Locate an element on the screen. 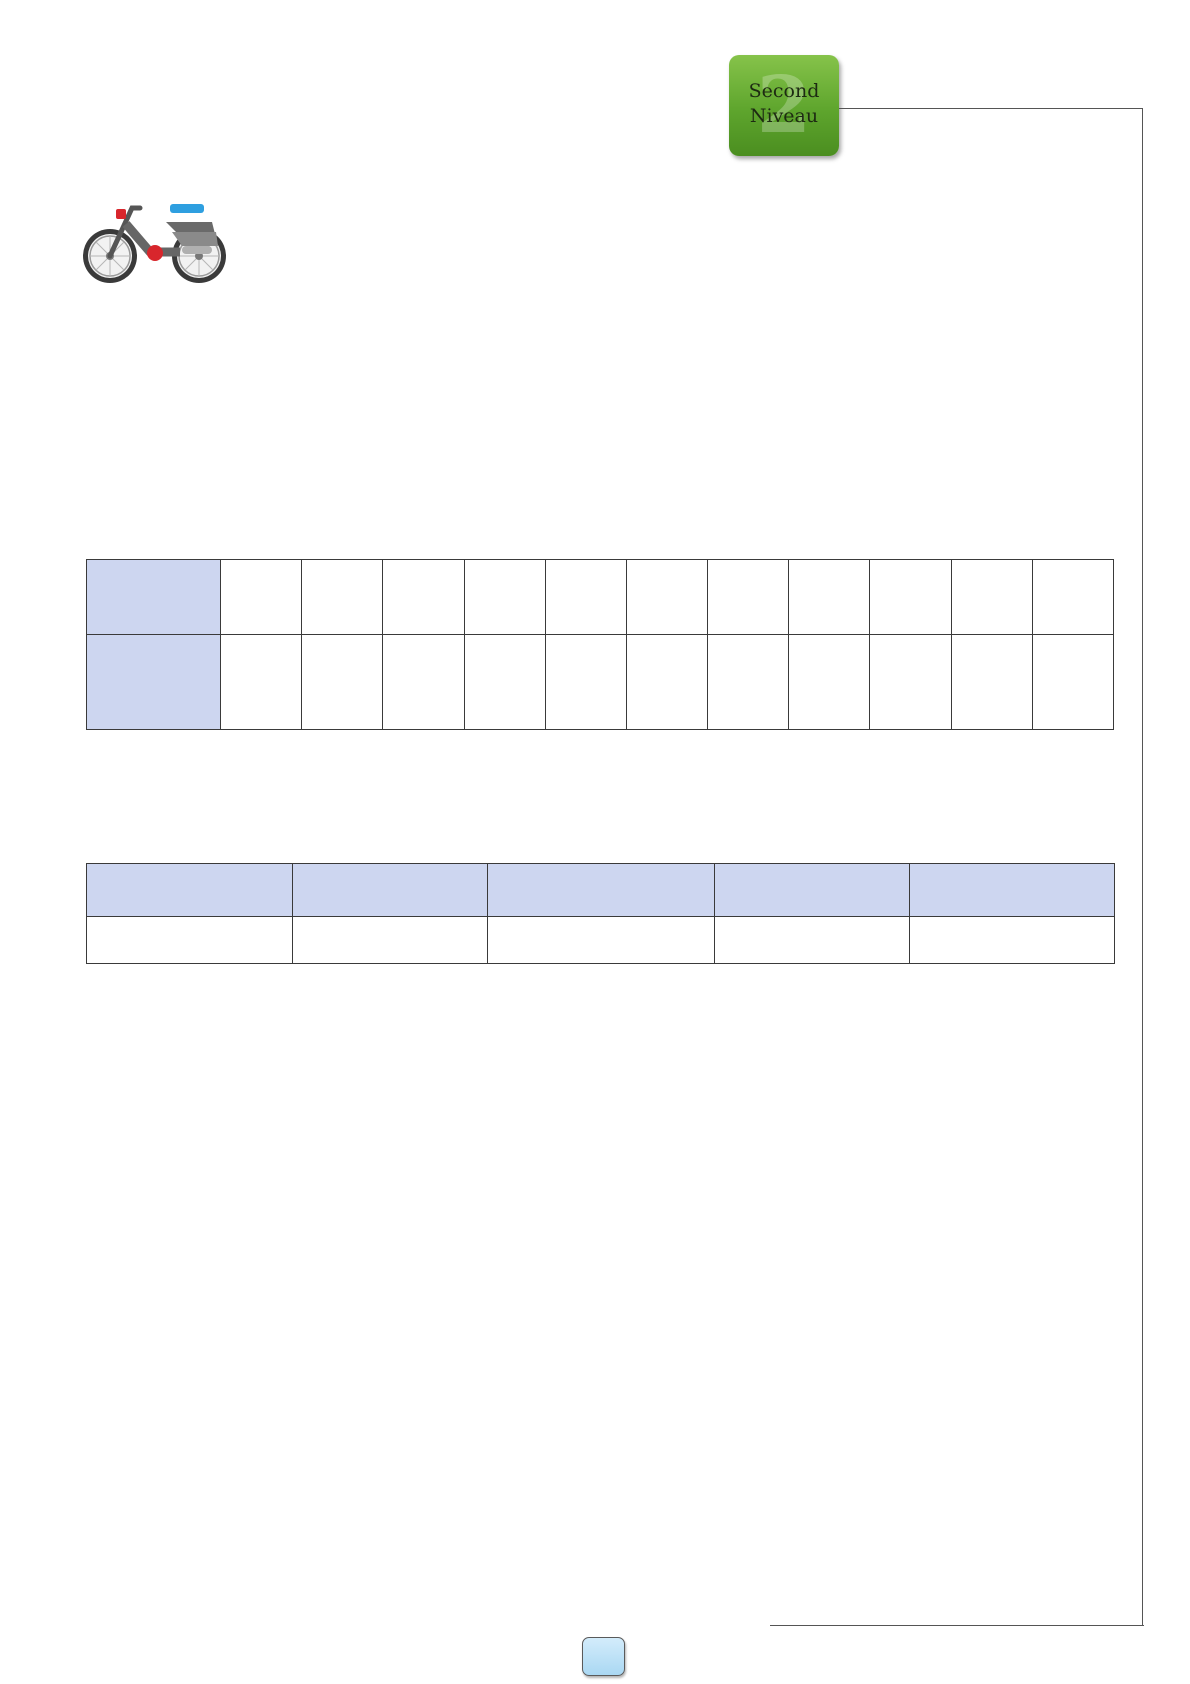 The width and height of the screenshot is (1190, 1684). level-label-line2: Niveau is located at coordinates (784, 116).